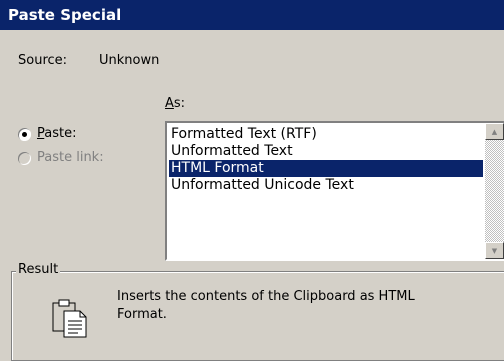 The height and width of the screenshot is (361, 504). Describe the element at coordinates (43, 60) in the screenshot. I see `source-label: Source:` at that location.